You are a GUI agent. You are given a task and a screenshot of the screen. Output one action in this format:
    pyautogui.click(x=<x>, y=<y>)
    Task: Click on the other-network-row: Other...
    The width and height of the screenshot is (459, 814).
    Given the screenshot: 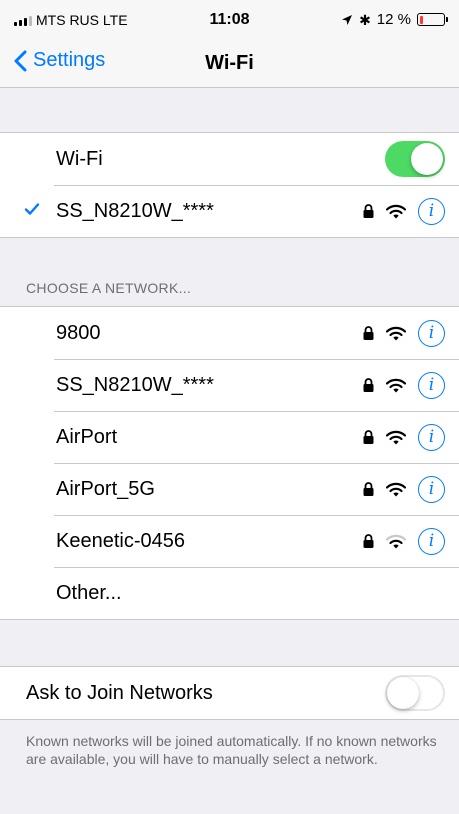 What is the action you would take?
    pyautogui.click(x=229, y=593)
    